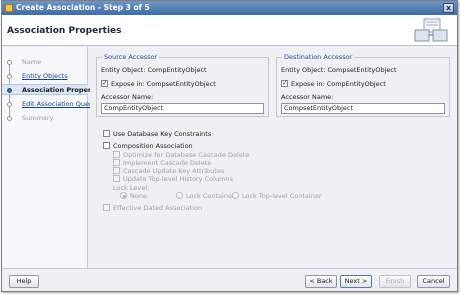 The width and height of the screenshot is (460, 294). I want to click on composition-association-checkbox, so click(106, 145).